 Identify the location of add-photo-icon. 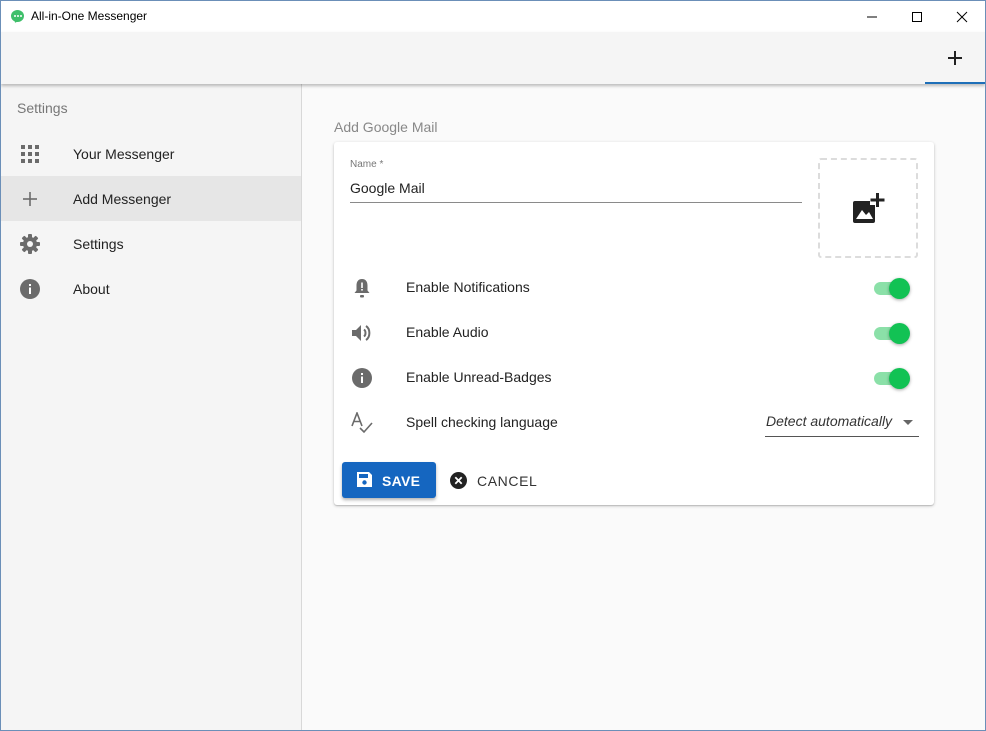
(869, 208).